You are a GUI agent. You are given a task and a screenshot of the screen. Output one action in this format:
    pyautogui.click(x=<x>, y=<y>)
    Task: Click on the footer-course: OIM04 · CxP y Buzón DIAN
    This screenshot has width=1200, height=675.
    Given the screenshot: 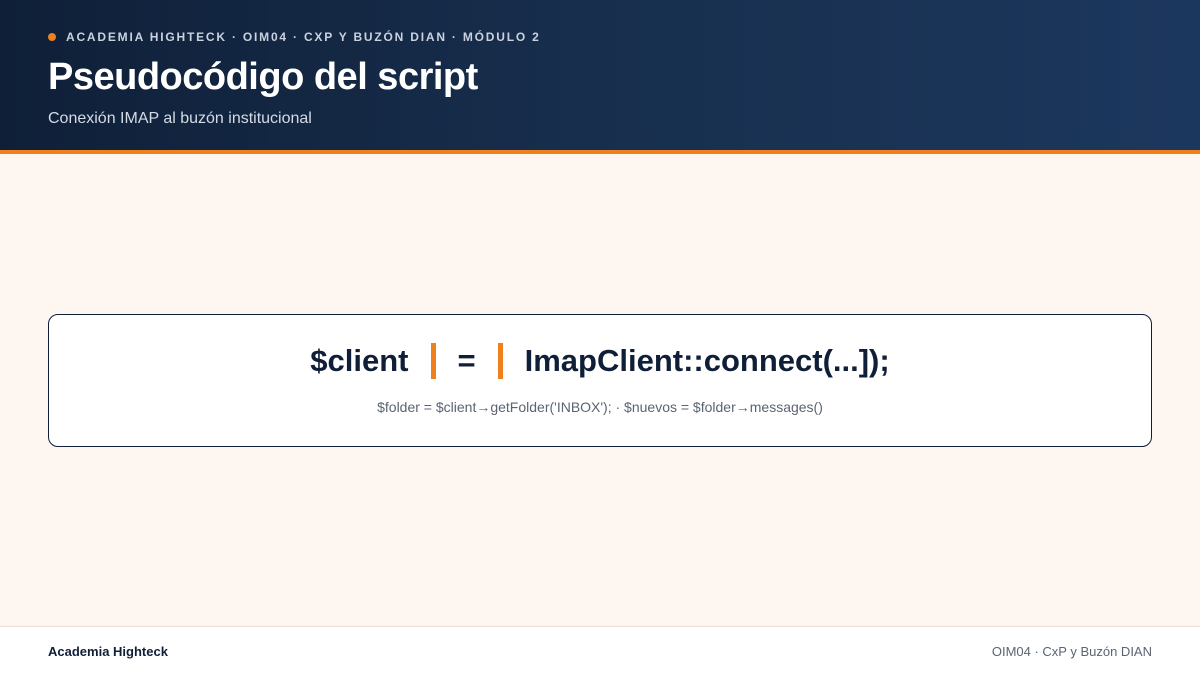 What is the action you would take?
    pyautogui.click(x=1071, y=651)
    